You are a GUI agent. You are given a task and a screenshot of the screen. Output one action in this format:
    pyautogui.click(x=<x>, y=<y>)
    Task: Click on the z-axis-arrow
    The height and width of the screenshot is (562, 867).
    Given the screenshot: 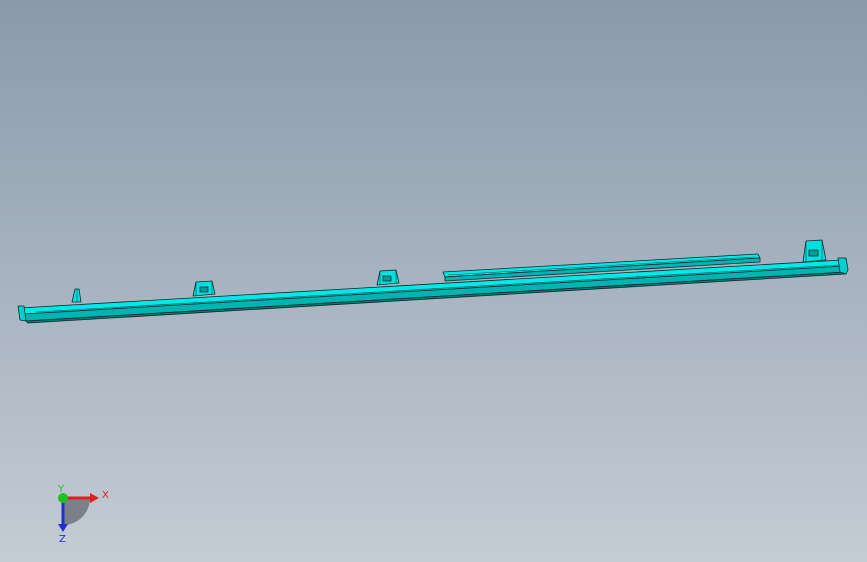 What is the action you would take?
    pyautogui.click(x=63, y=528)
    